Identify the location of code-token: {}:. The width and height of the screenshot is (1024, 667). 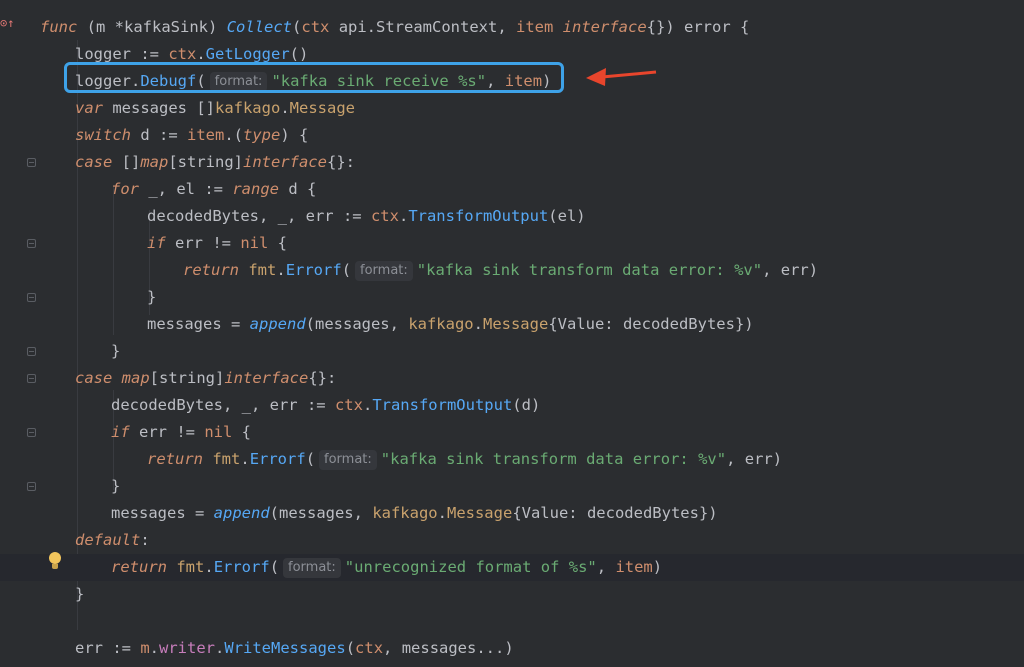
(322, 378).